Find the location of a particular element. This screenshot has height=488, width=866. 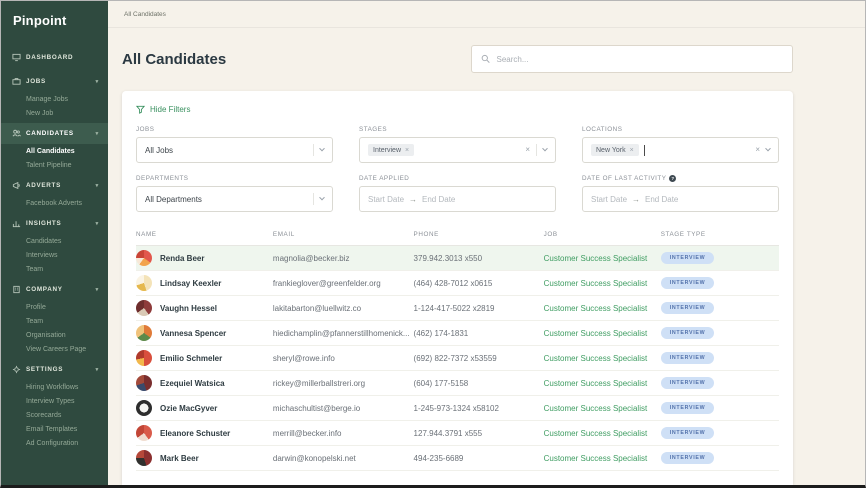

sidebar-item-insights-interviews: Interviews is located at coordinates (54, 255).